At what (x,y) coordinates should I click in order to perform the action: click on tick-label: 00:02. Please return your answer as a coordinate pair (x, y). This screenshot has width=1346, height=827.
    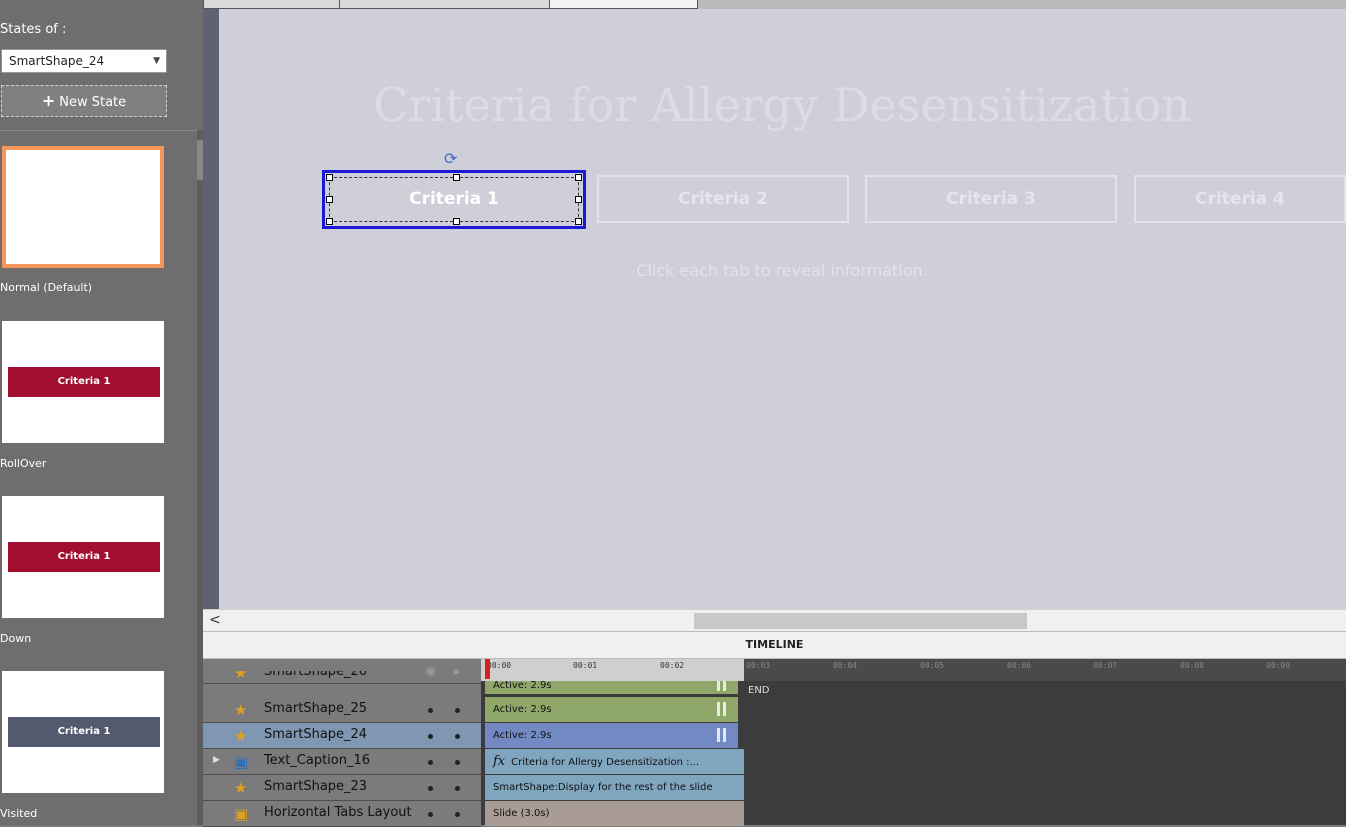
    Looking at the image, I should click on (672, 665).